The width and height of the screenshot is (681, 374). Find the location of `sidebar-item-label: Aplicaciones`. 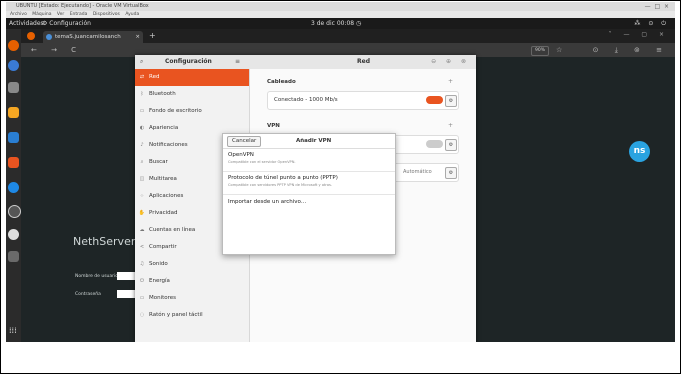

sidebar-item-label: Aplicaciones is located at coordinates (166, 196).